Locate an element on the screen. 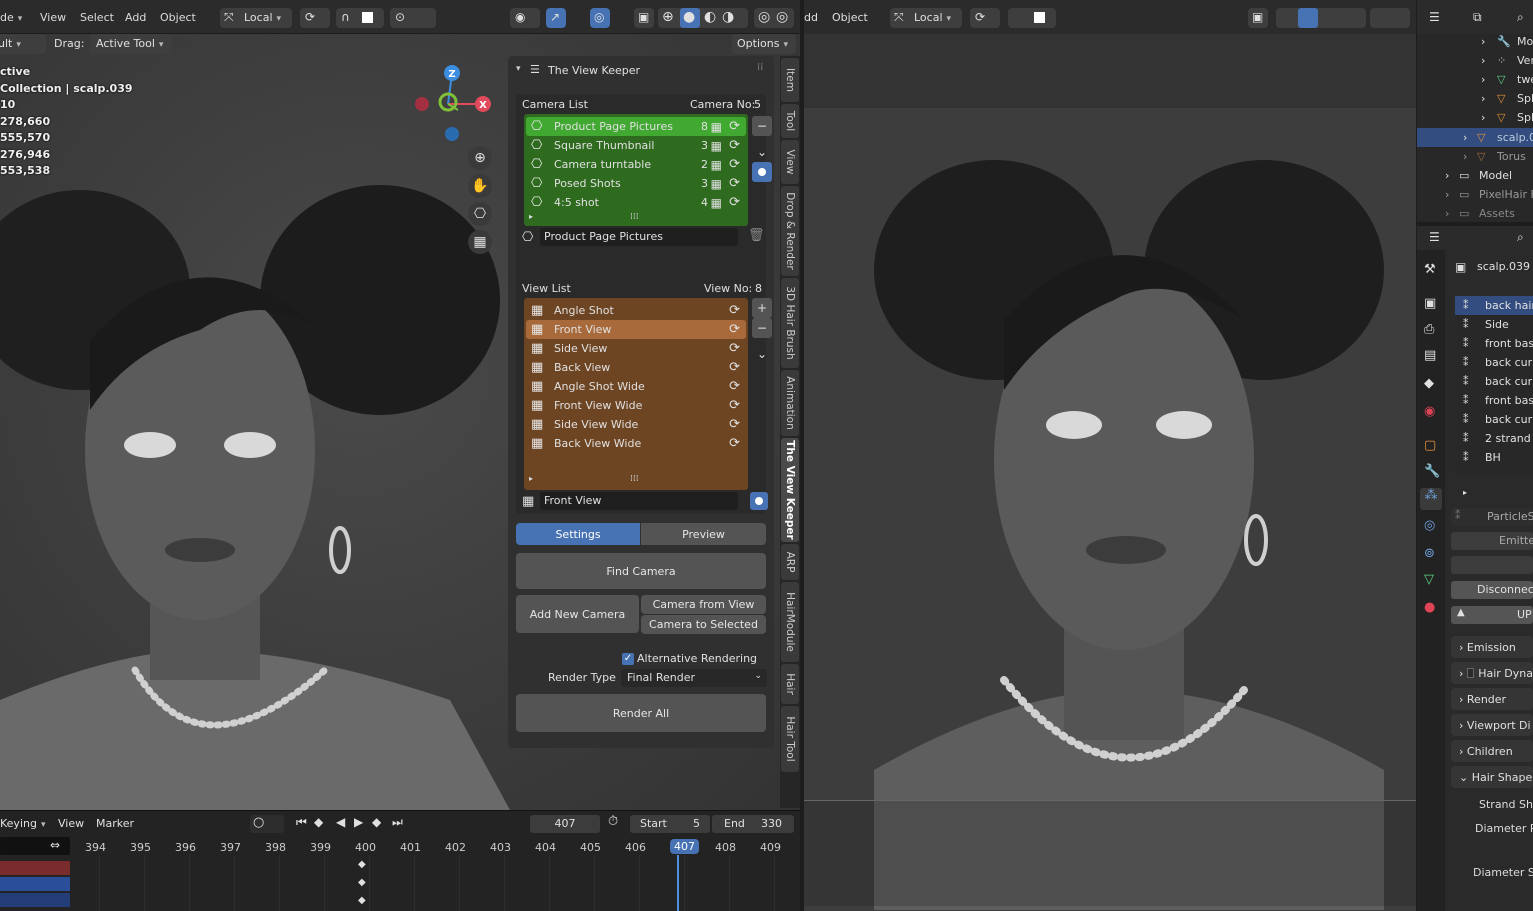 The height and width of the screenshot is (911, 1533). menu-add: Add is located at coordinates (135, 17).